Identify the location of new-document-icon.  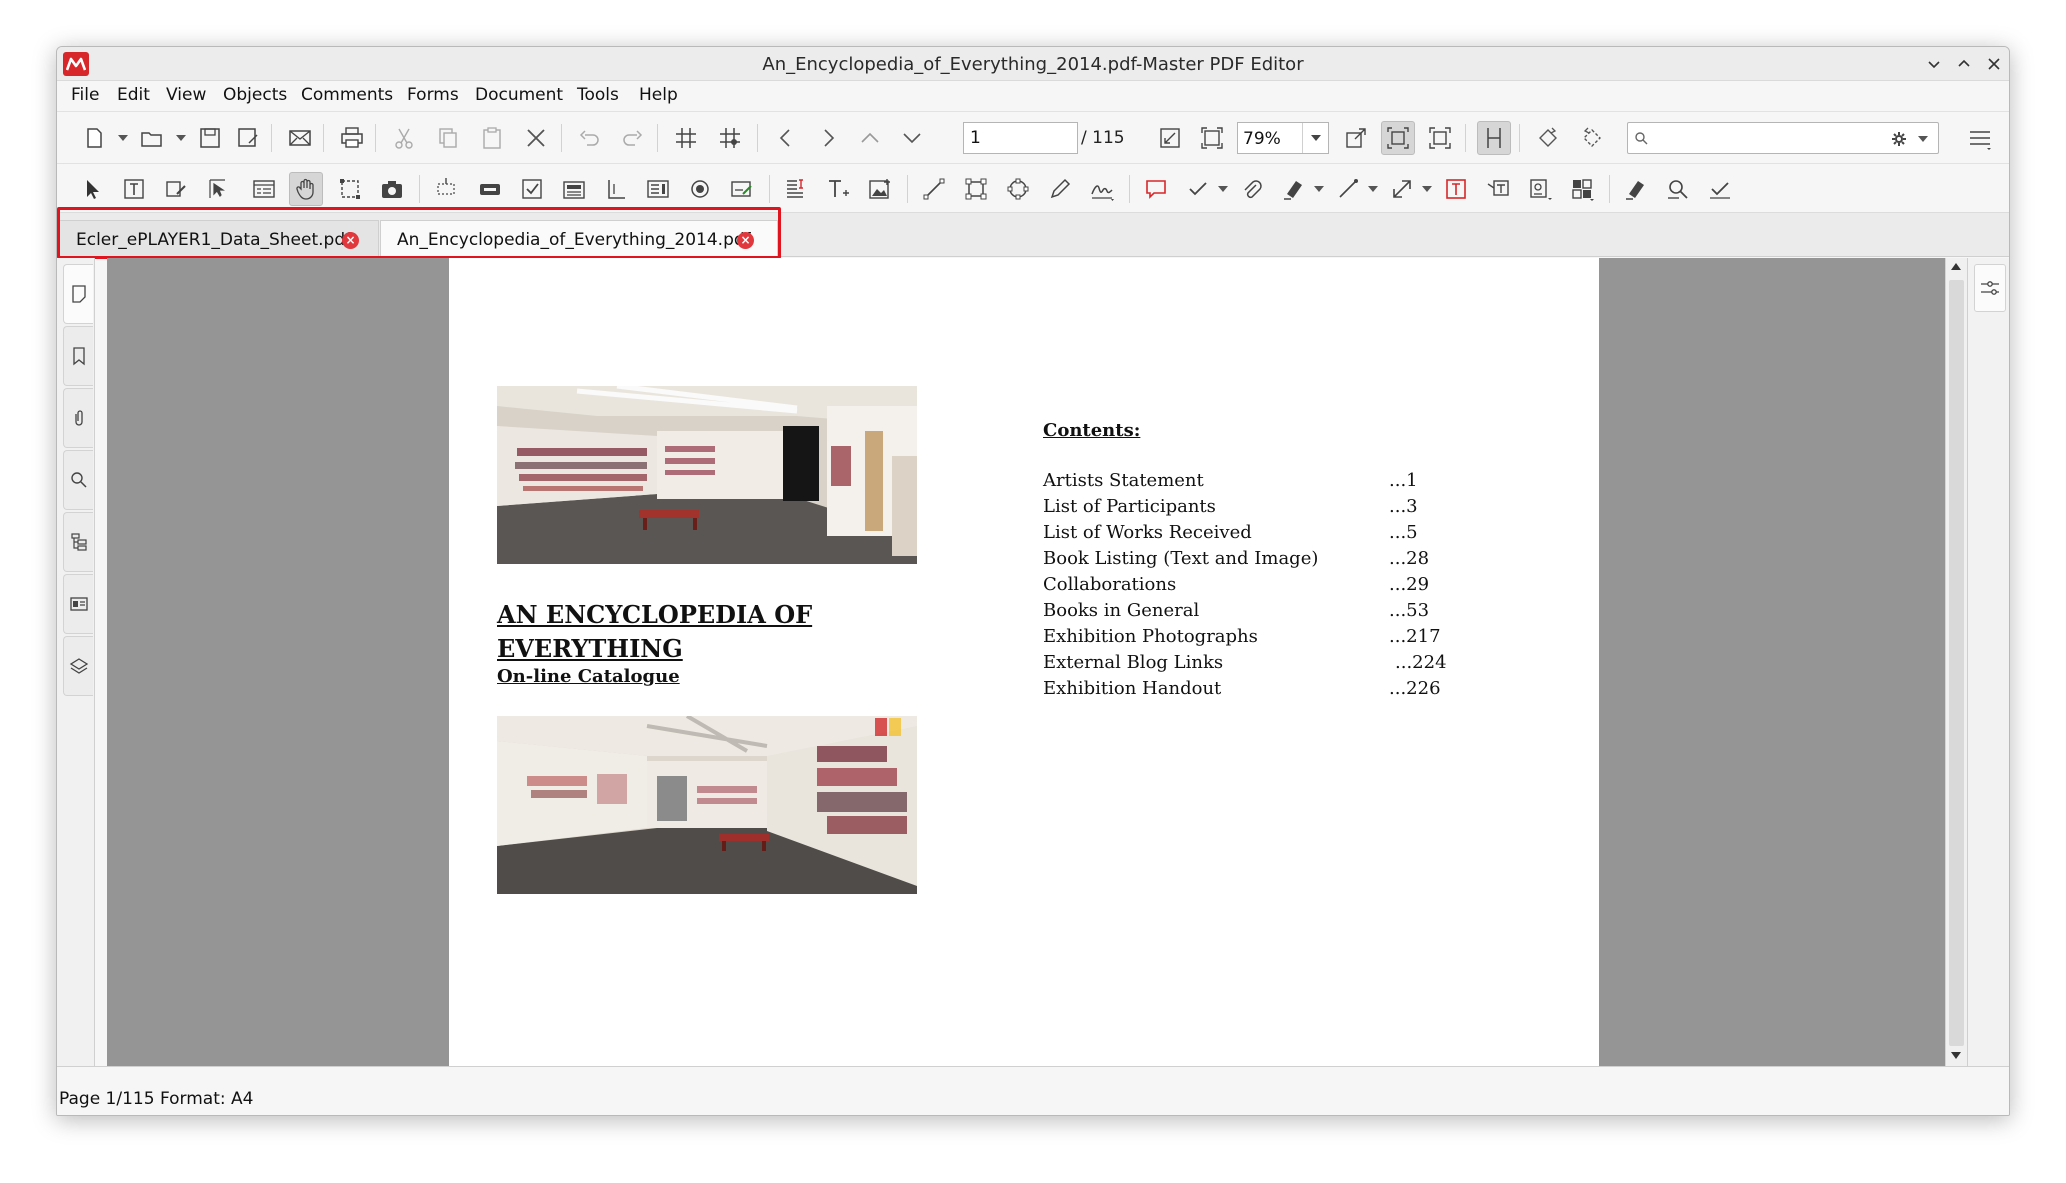
(94, 138).